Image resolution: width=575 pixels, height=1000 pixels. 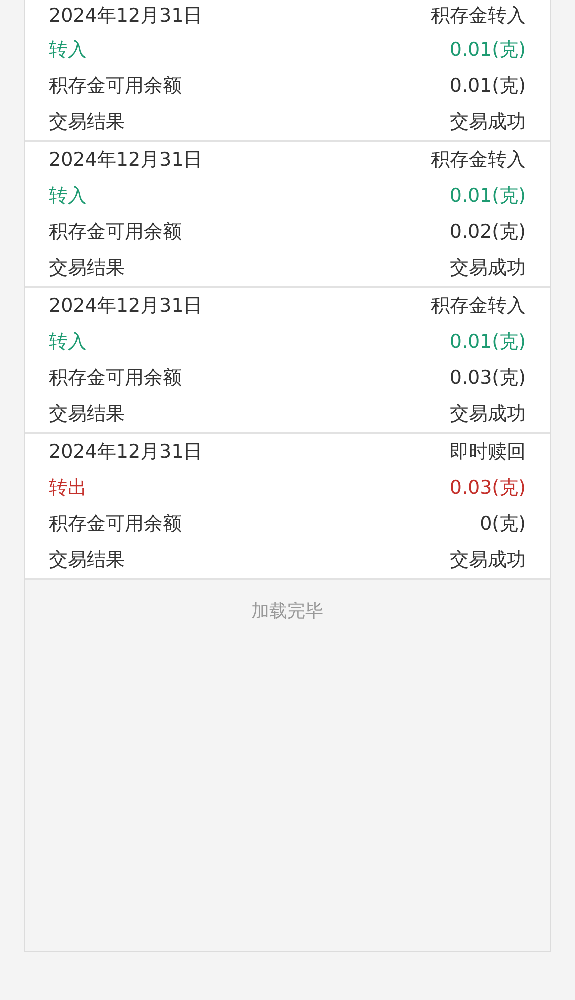 I want to click on transaction-card: 2024年12月31日 积存金转入 转入 0.01(克) 积存金可用余额 0.01(克) 交易结果 交易成功, so click(x=287, y=71).